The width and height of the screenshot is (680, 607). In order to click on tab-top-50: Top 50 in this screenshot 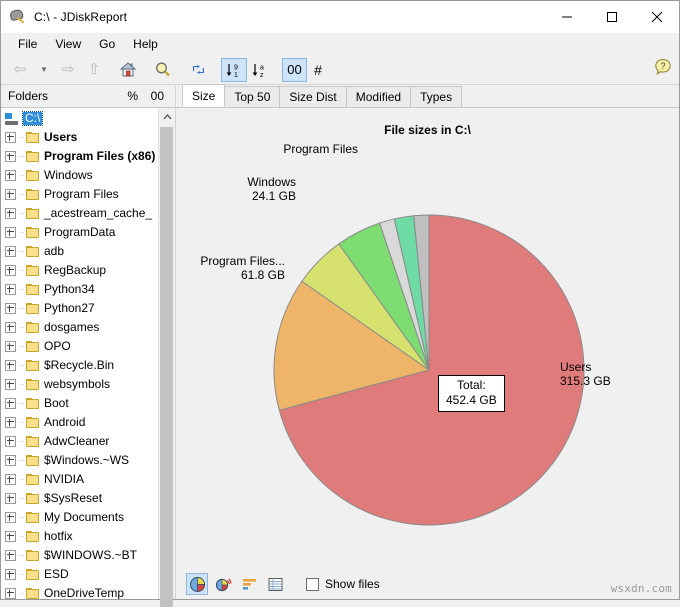, I will do `click(252, 96)`.